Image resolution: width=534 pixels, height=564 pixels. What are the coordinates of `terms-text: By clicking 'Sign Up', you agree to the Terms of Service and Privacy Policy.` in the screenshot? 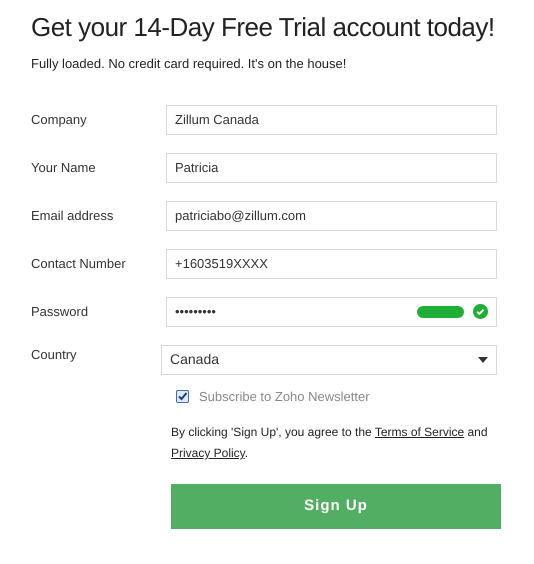 It's located at (330, 443).